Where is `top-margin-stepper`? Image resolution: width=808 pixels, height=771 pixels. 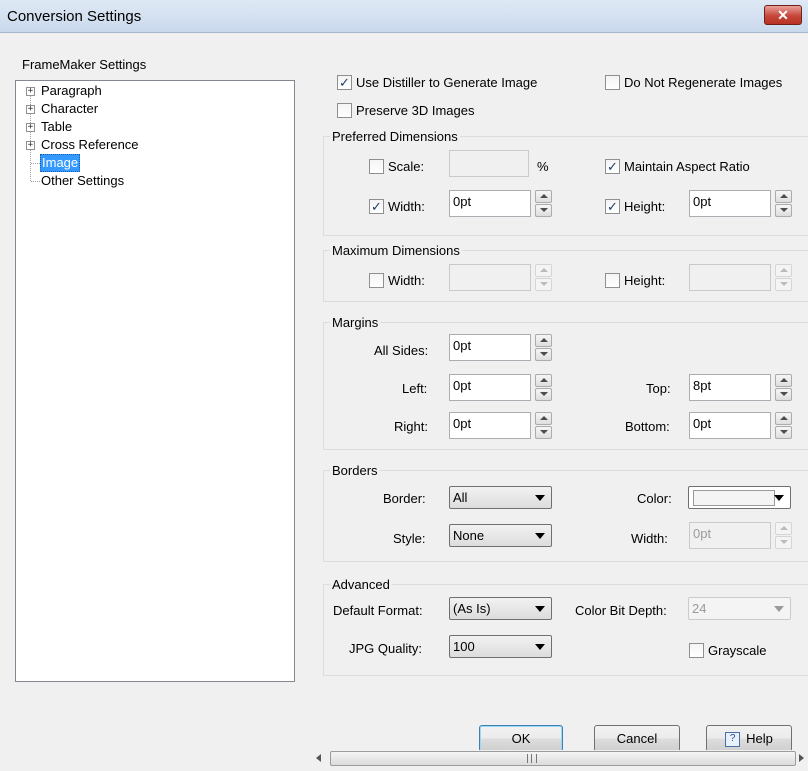 top-margin-stepper is located at coordinates (783, 387).